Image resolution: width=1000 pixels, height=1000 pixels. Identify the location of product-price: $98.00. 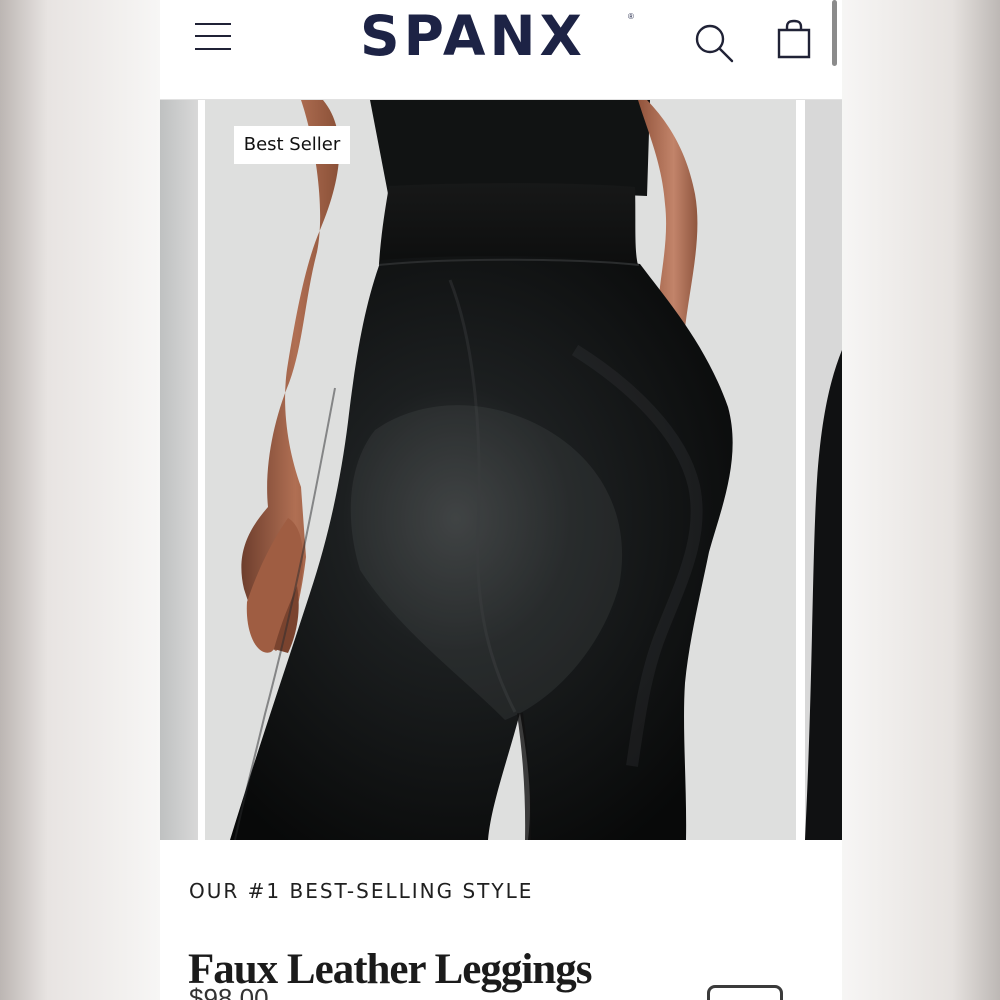
(229, 991).